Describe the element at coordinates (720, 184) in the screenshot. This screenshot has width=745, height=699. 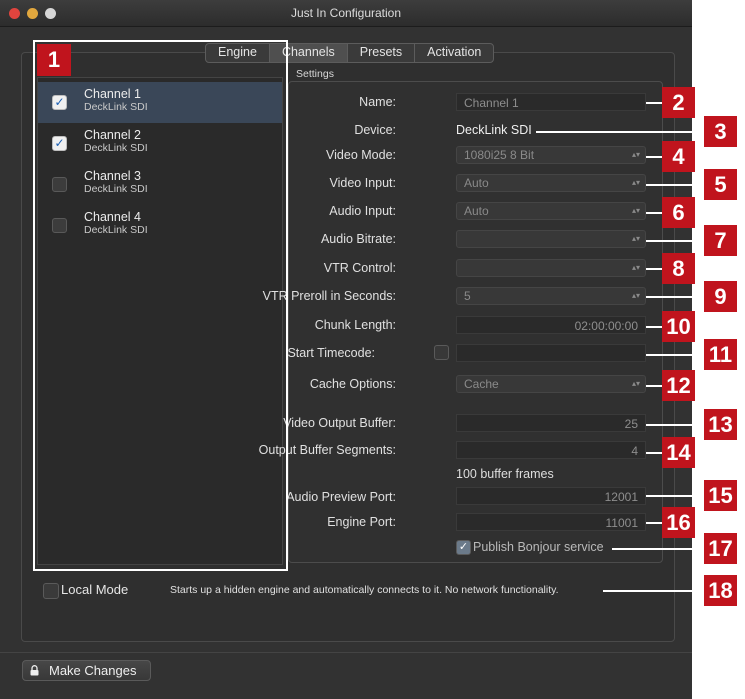
I see `callout-badge: 5` at that location.